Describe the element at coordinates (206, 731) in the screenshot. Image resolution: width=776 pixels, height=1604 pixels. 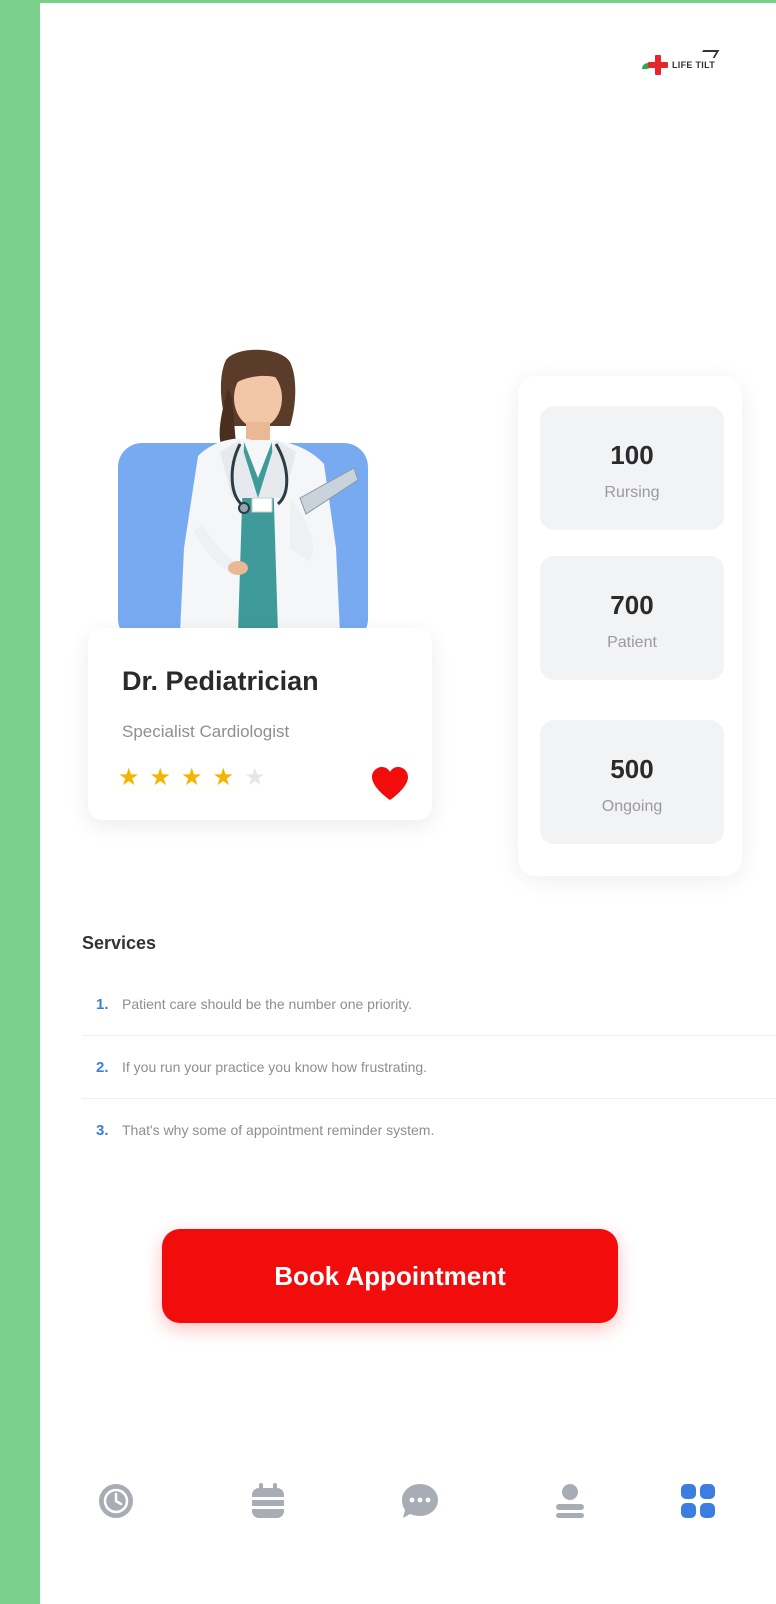
I see `doctor-specialty: Specialist Cardiologist` at that location.